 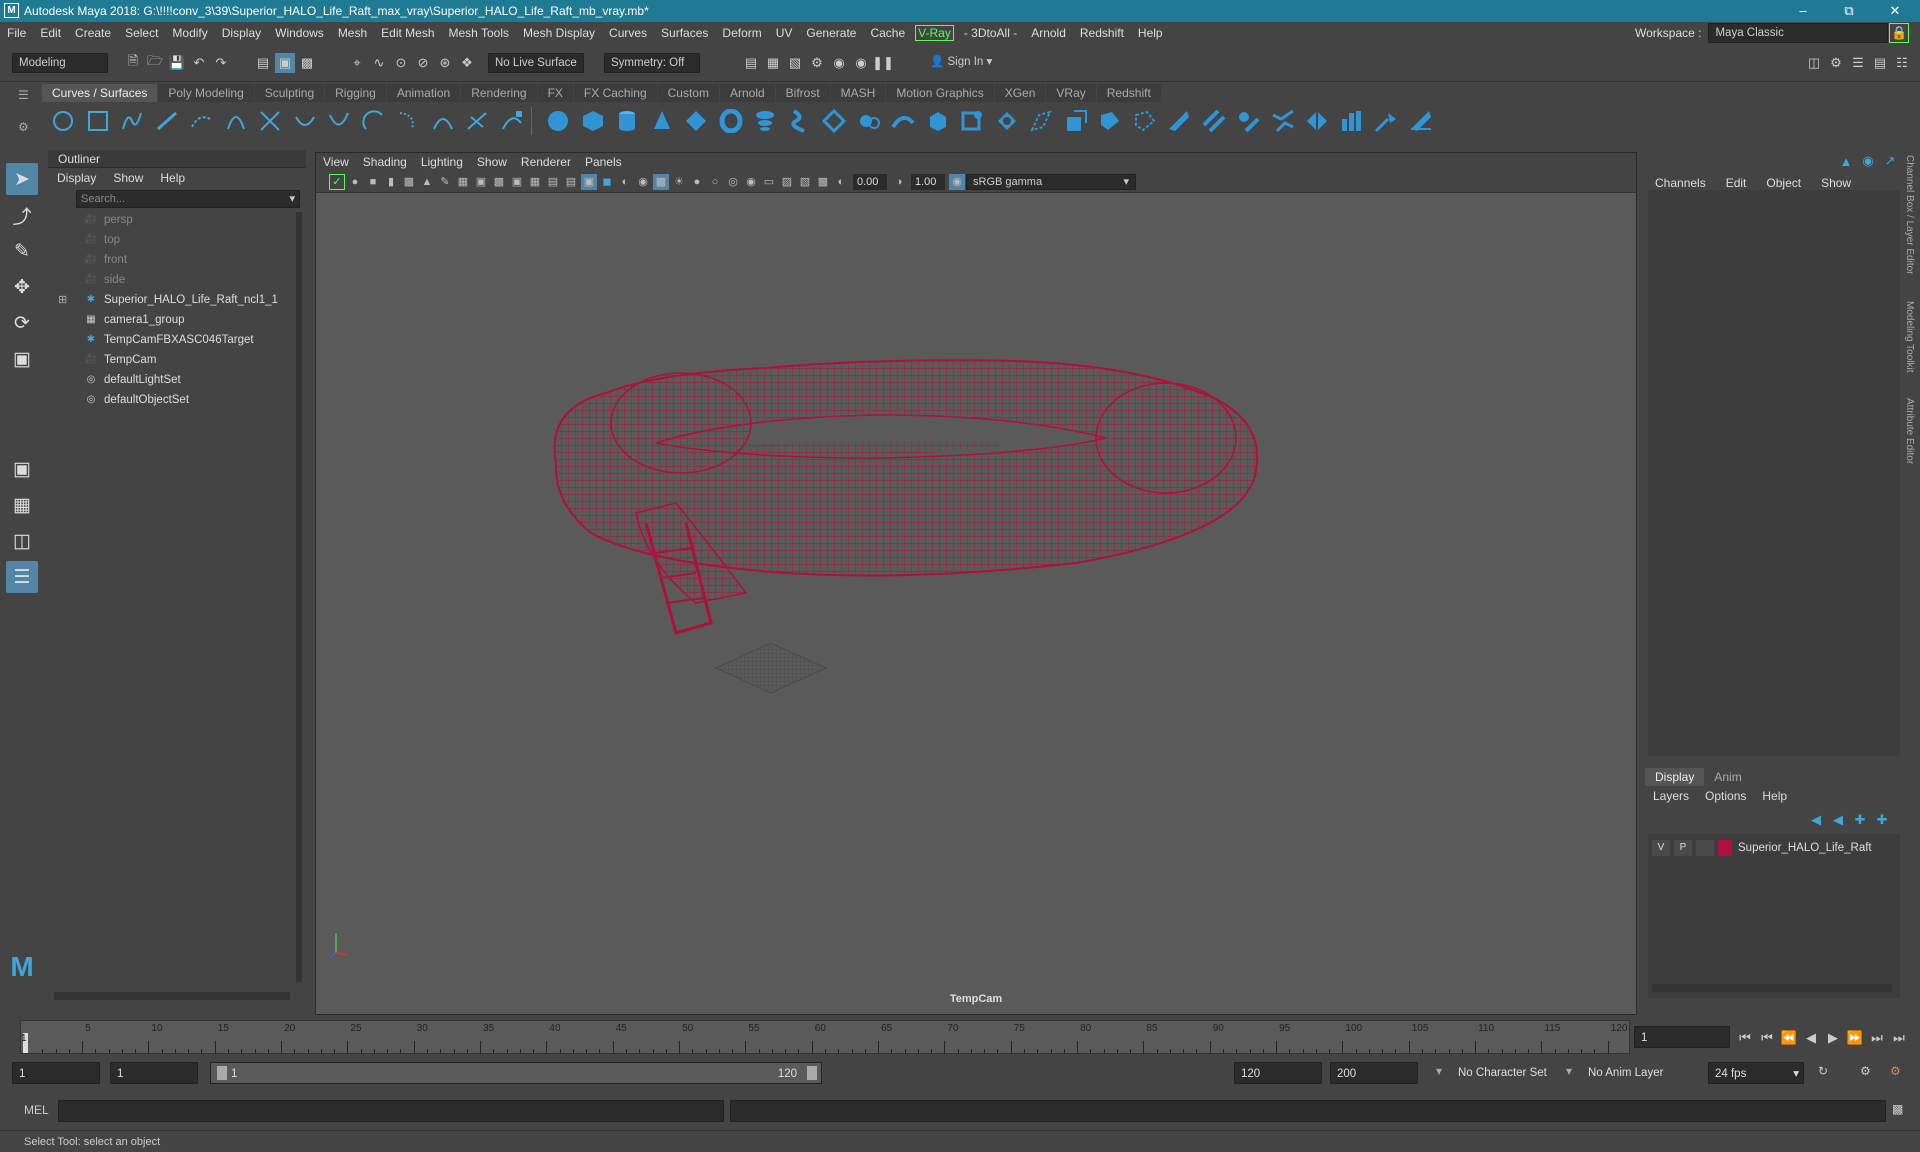 What do you see at coordinates (747, 93) in the screenshot?
I see `shelf-tab-arnold: Arnold` at bounding box center [747, 93].